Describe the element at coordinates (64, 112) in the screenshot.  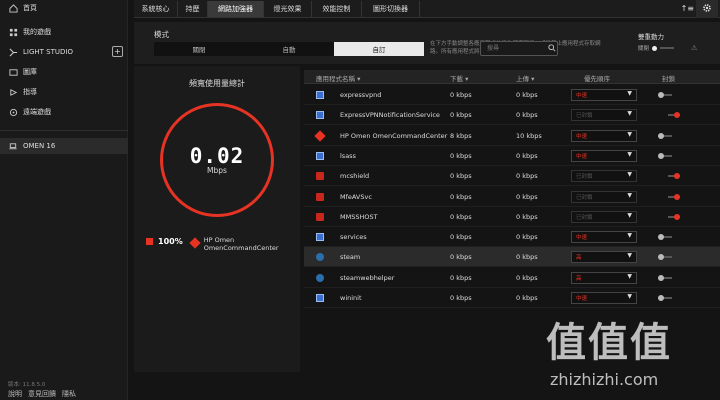
I see `sidebar-item-remote-play: 遠端遊戲` at that location.